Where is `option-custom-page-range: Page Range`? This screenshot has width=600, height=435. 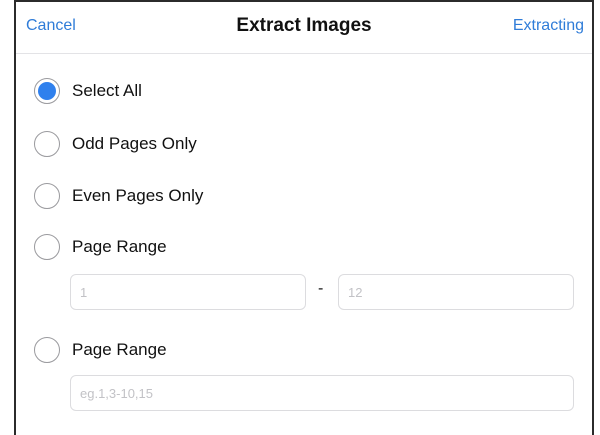
option-custom-page-range: Page Range is located at coordinates (100, 350).